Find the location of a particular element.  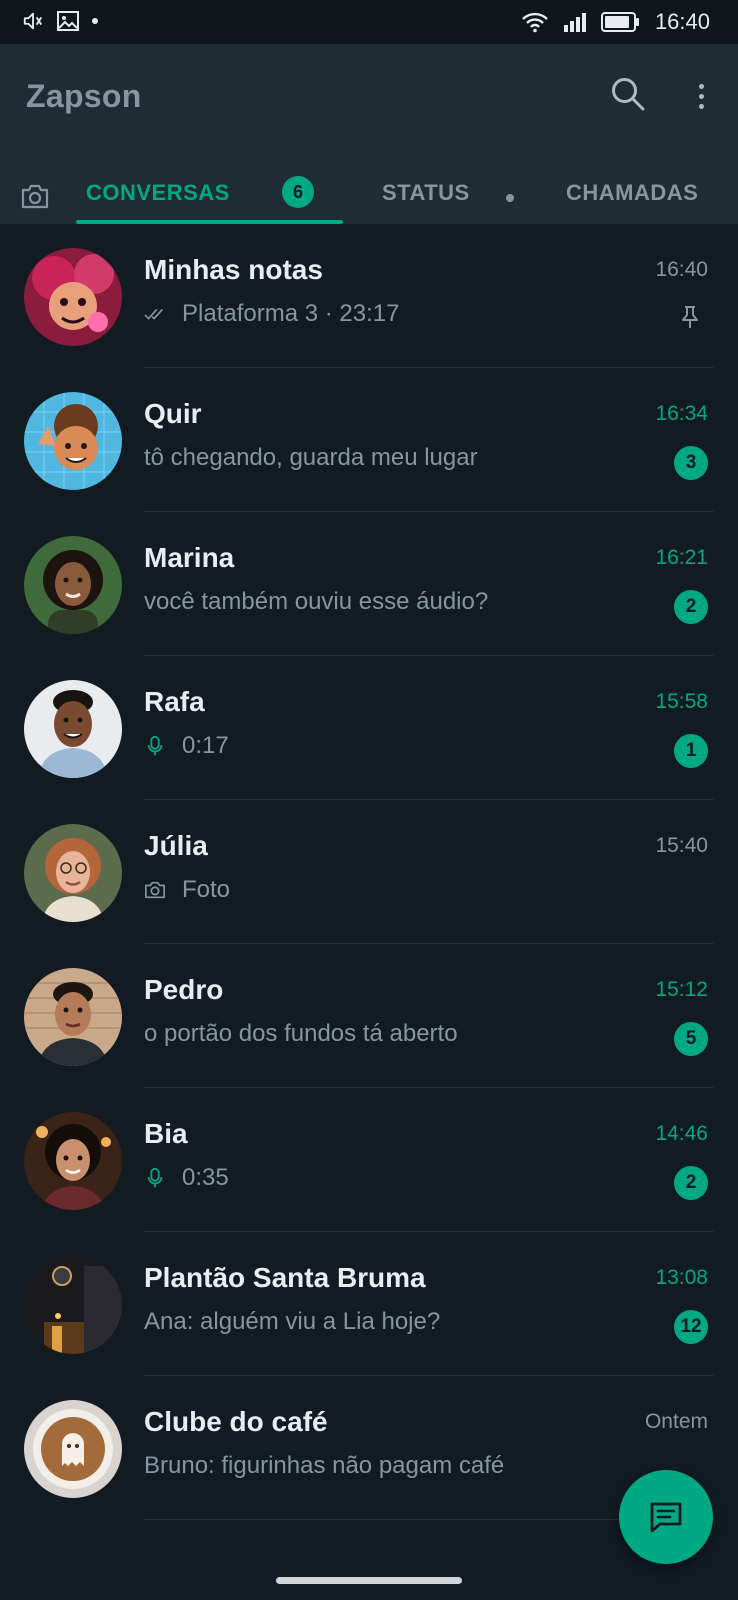

chat-preview-text: Ana: alguém viu a Lia hoje? is located at coordinates (292, 1321).